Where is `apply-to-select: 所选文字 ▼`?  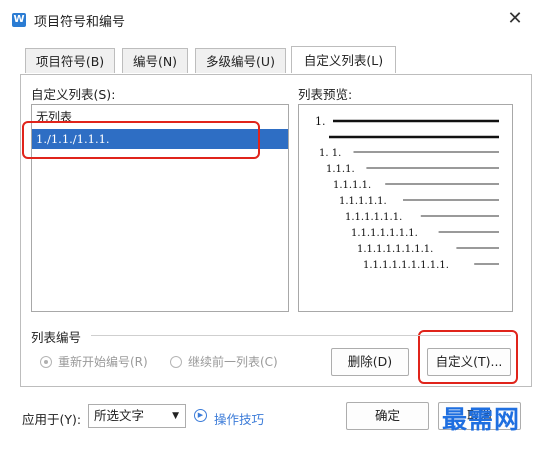
apply-to-select: 所选文字 ▼ is located at coordinates (137, 416).